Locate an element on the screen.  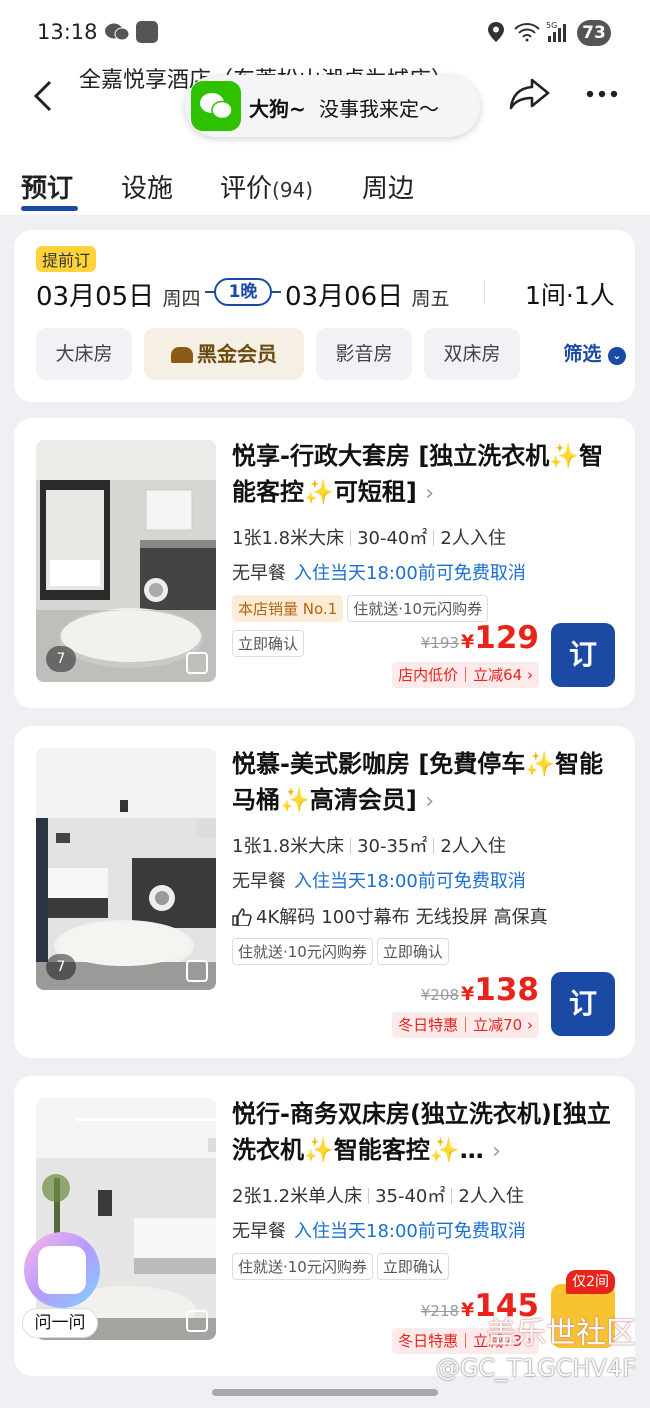
assistant-logo-icon is located at coordinates (62, 1270).